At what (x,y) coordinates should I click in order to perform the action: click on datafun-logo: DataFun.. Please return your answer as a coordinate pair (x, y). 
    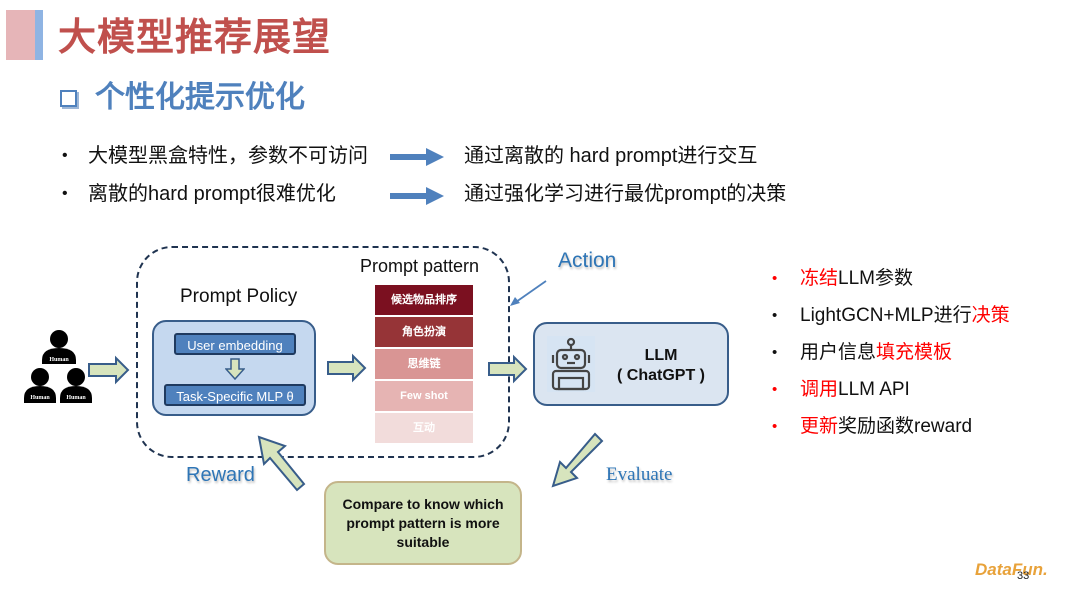
    Looking at the image, I should click on (1011, 570).